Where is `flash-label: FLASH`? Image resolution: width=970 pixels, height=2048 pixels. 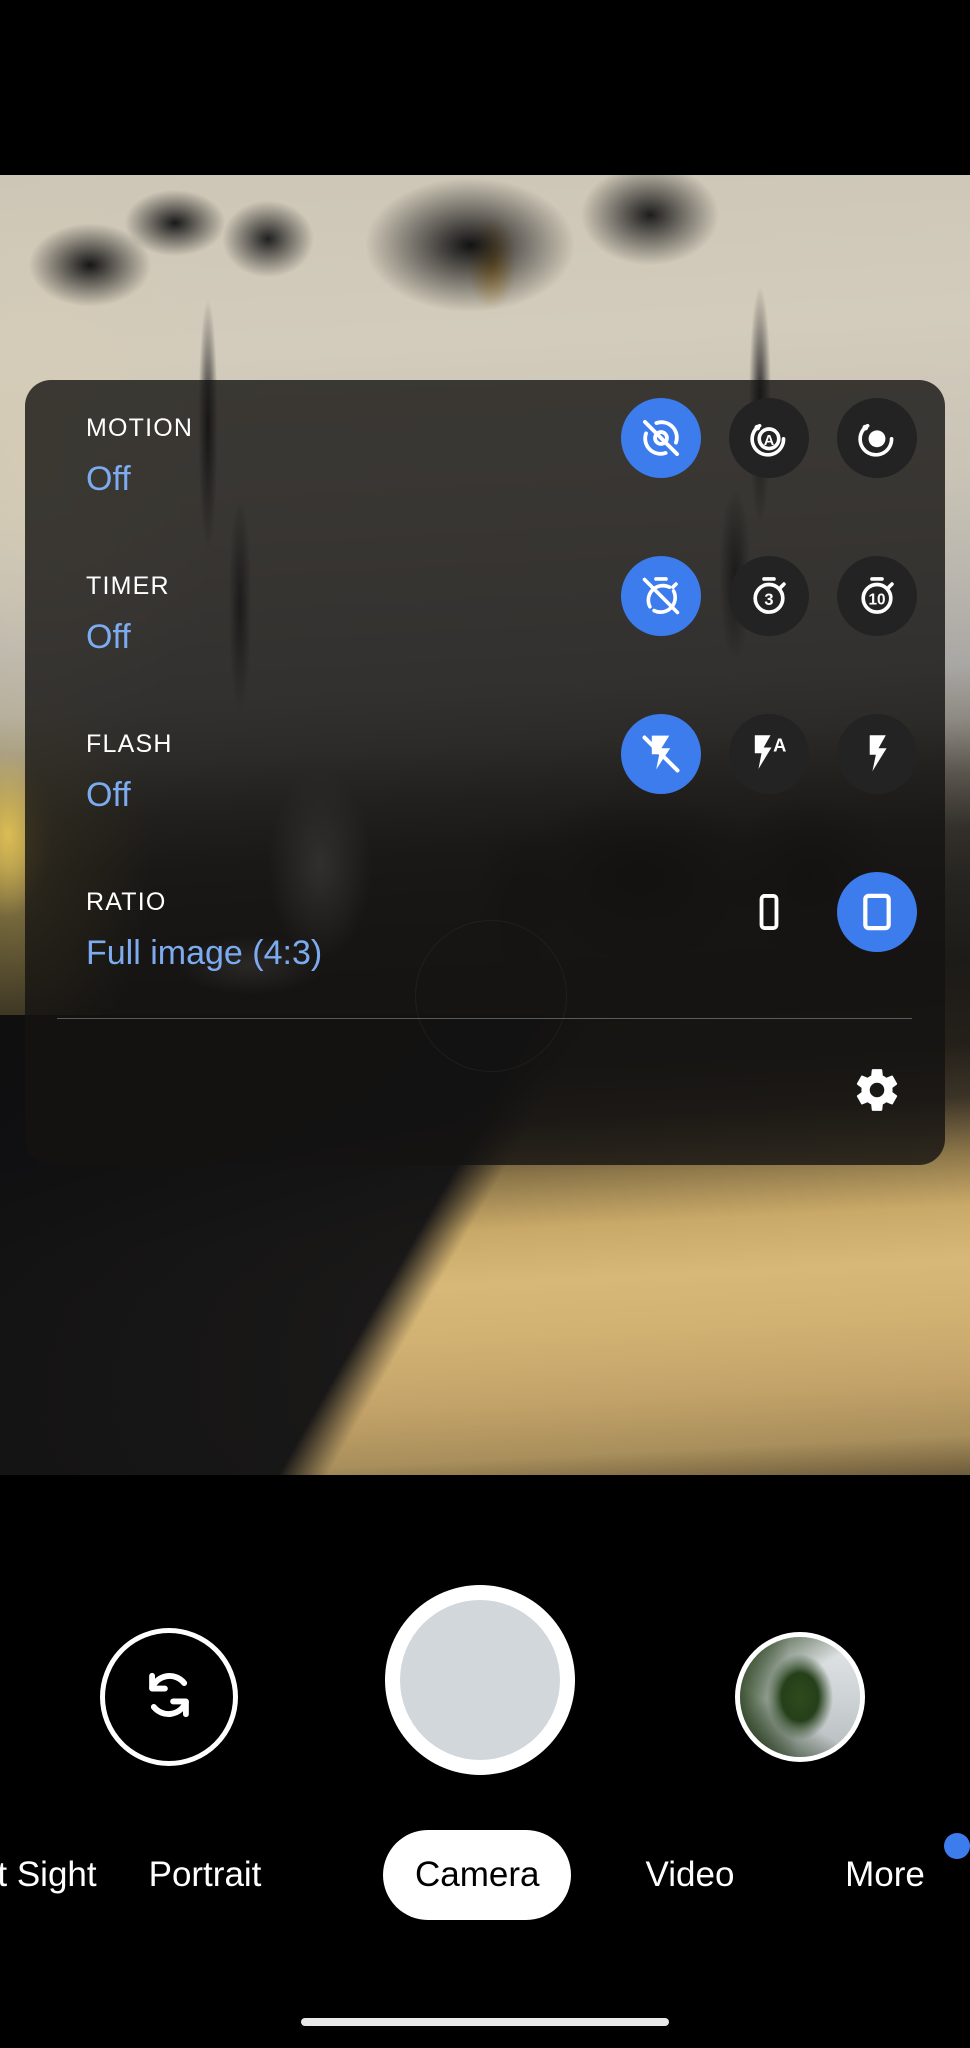
flash-label: FLASH is located at coordinates (129, 744).